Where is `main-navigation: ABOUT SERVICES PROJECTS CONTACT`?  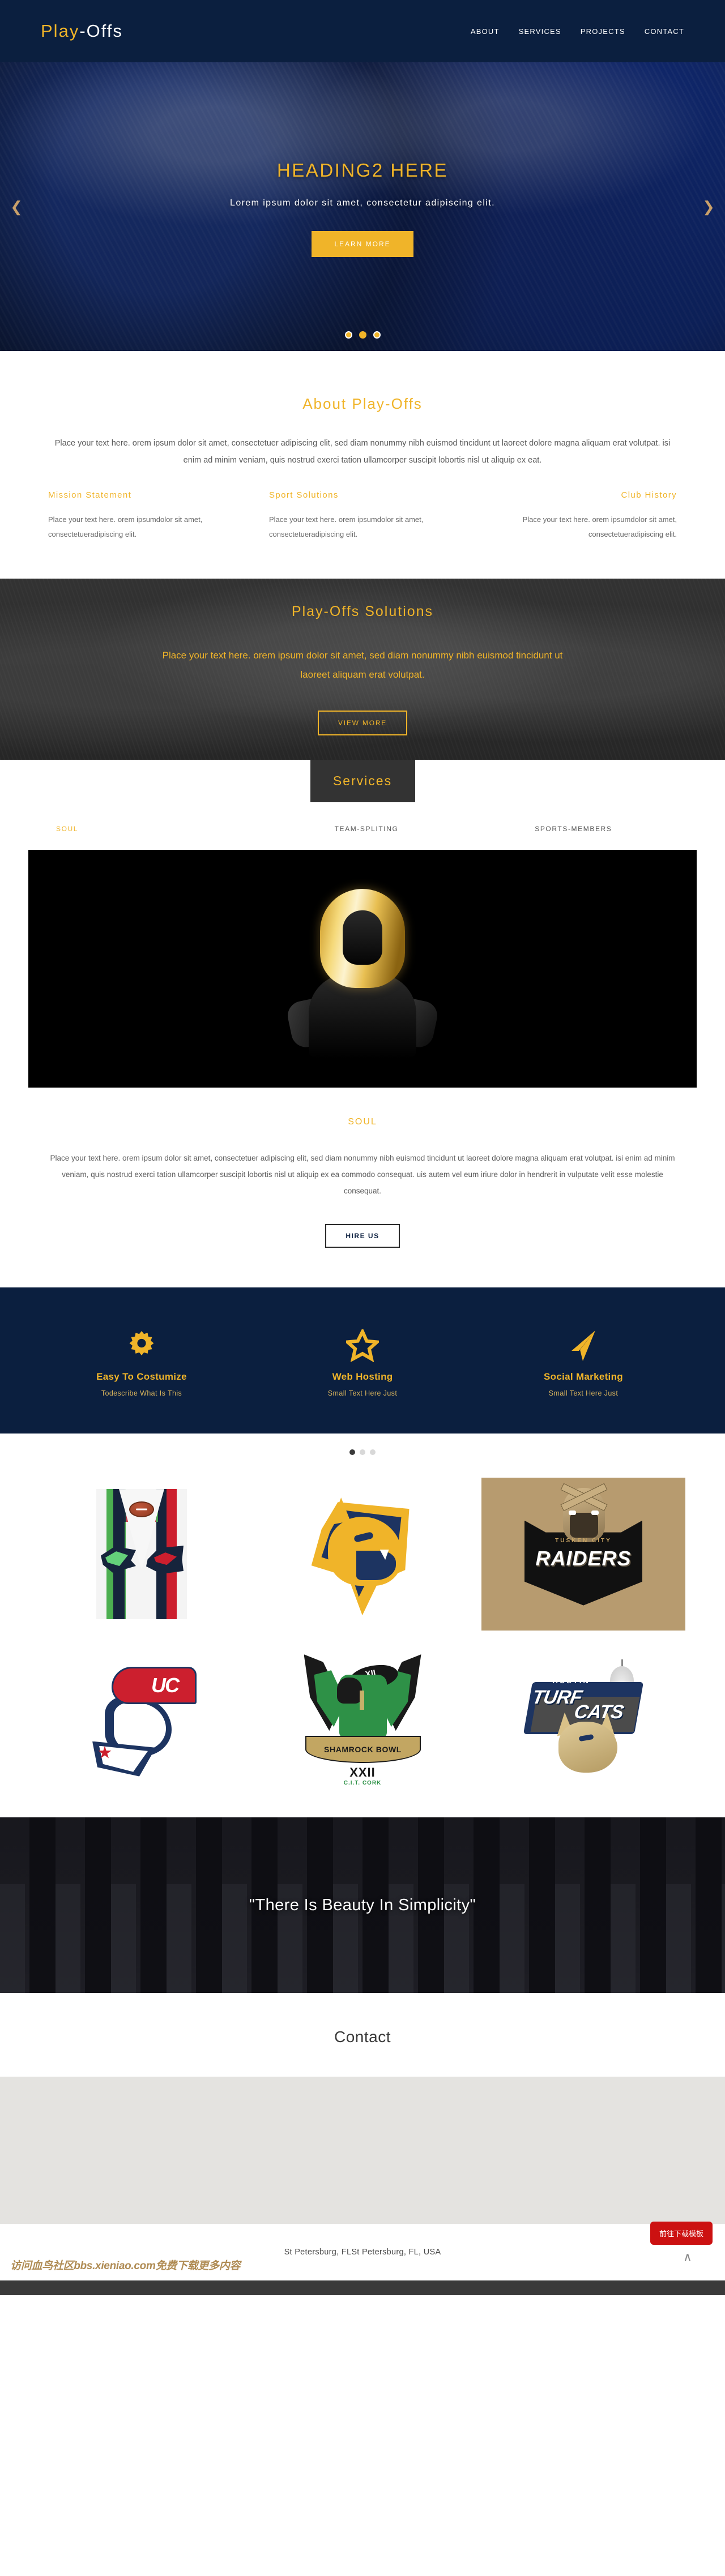 main-navigation: ABOUT SERVICES PROJECTS CONTACT is located at coordinates (577, 31).